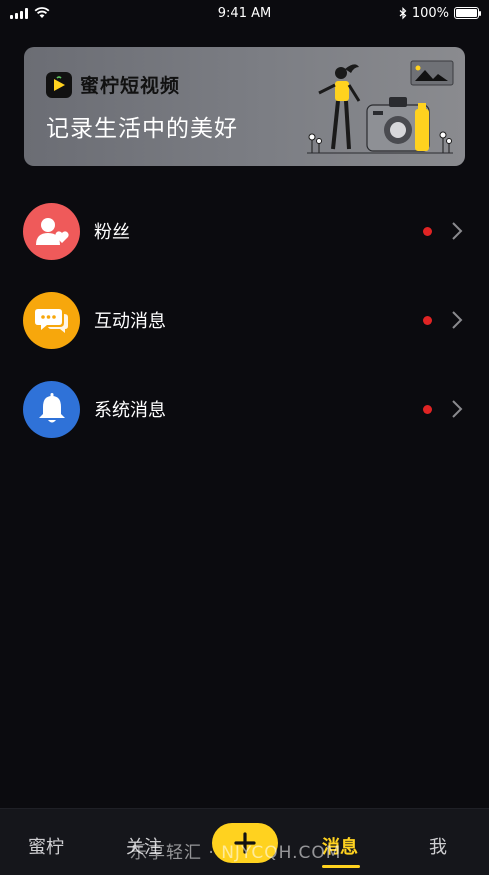 The width and height of the screenshot is (489, 875). Describe the element at coordinates (42, 12) in the screenshot. I see `wifi-icon` at that location.